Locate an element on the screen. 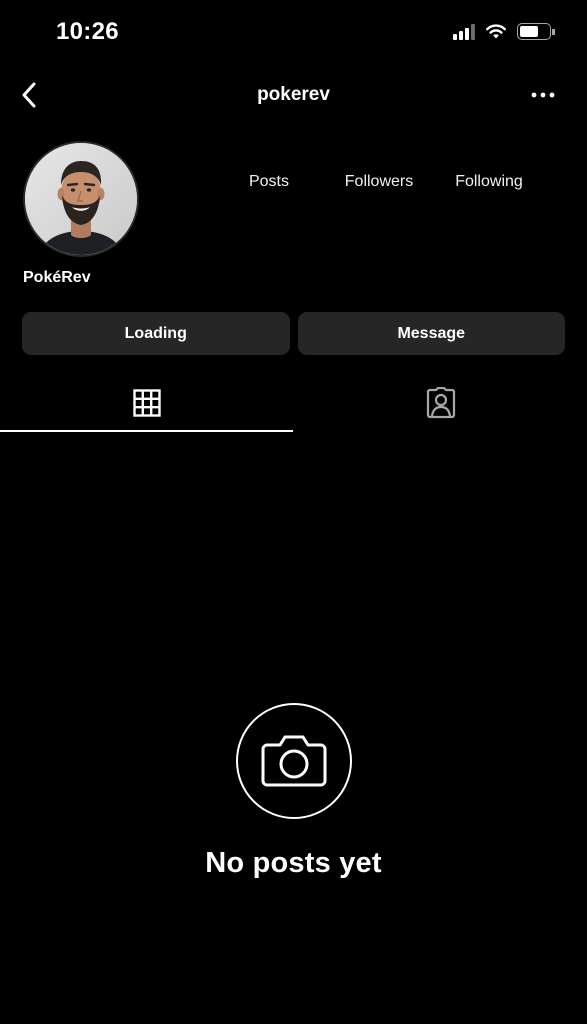 Image resolution: width=587 pixels, height=1024 pixels. profile-photo is located at coordinates (81, 199).